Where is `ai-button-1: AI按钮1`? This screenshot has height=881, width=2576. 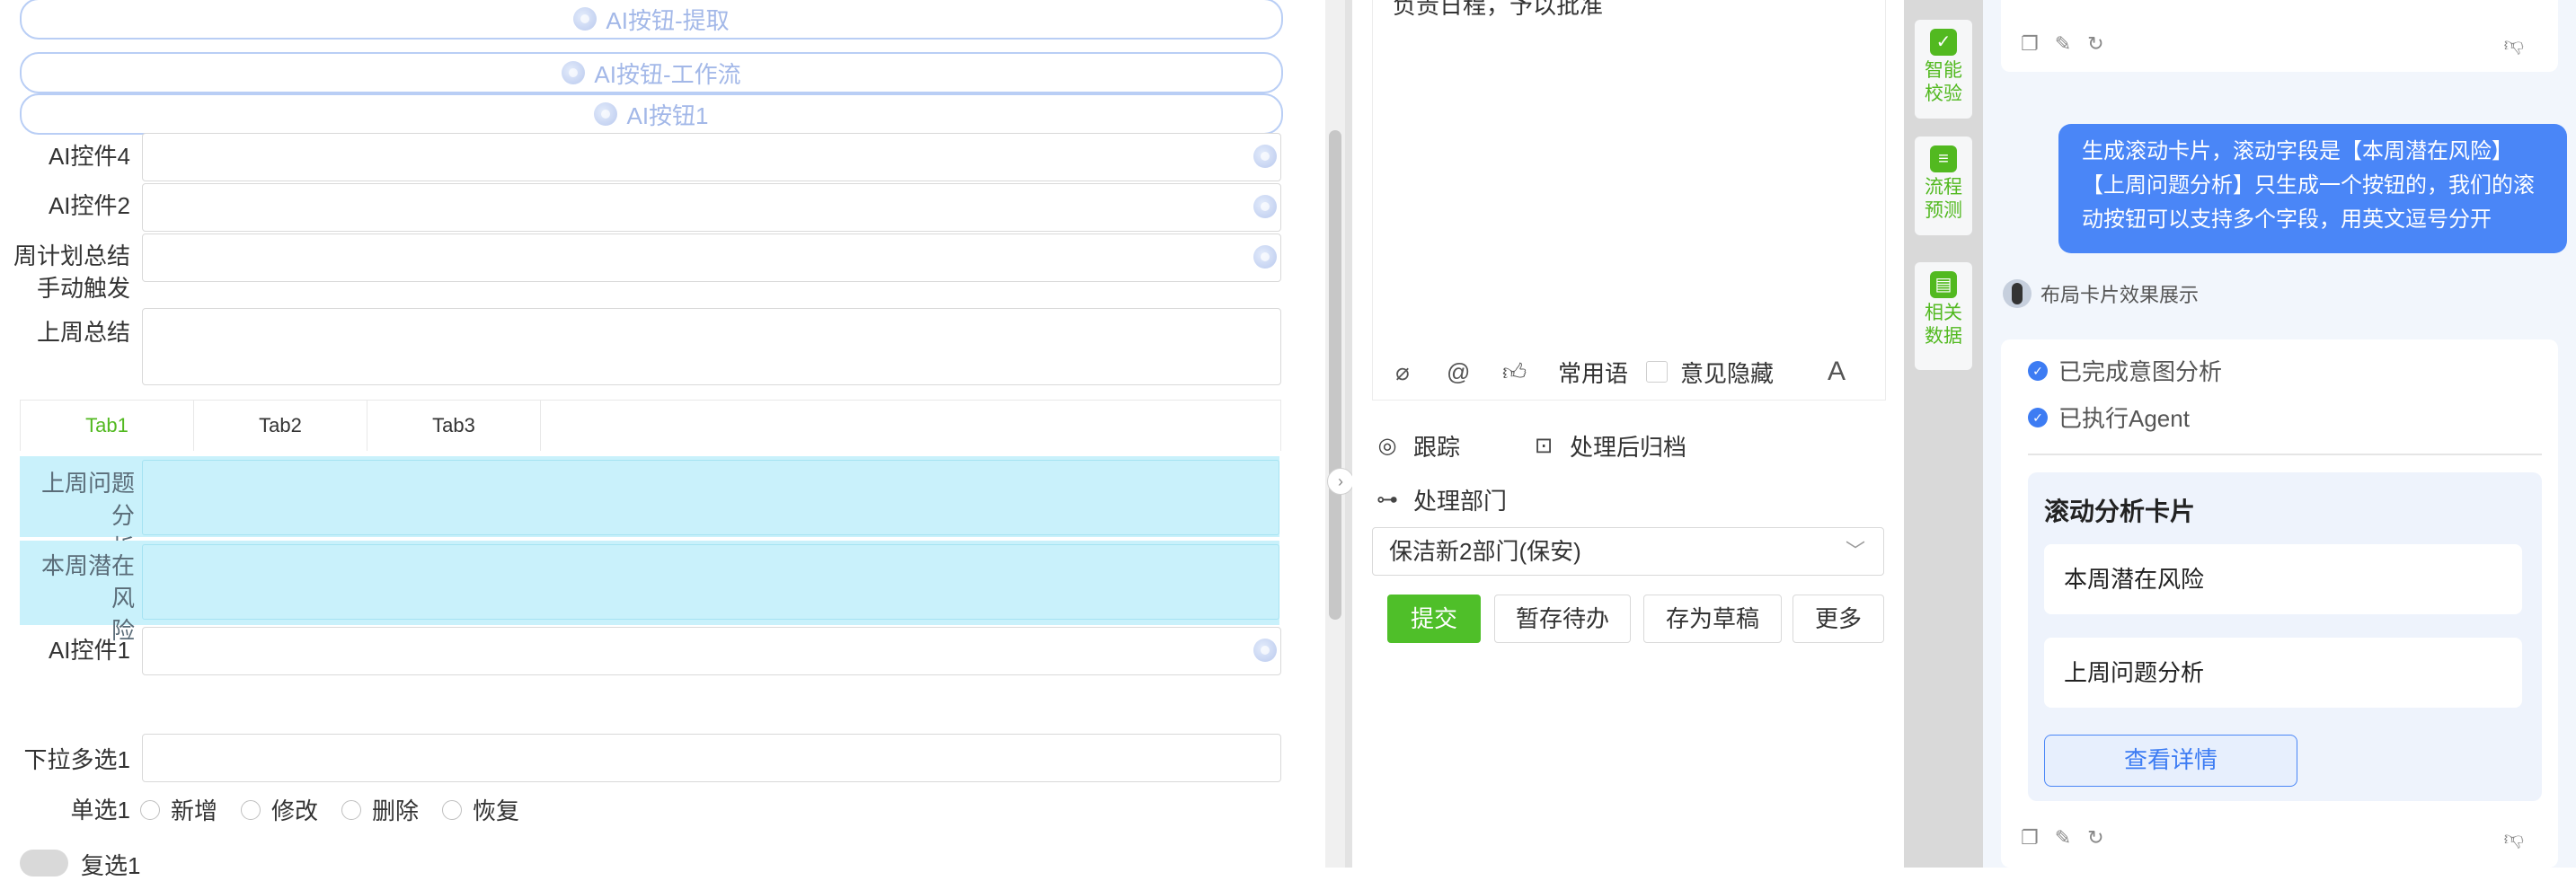 ai-button-1: AI按钮1 is located at coordinates (651, 114).